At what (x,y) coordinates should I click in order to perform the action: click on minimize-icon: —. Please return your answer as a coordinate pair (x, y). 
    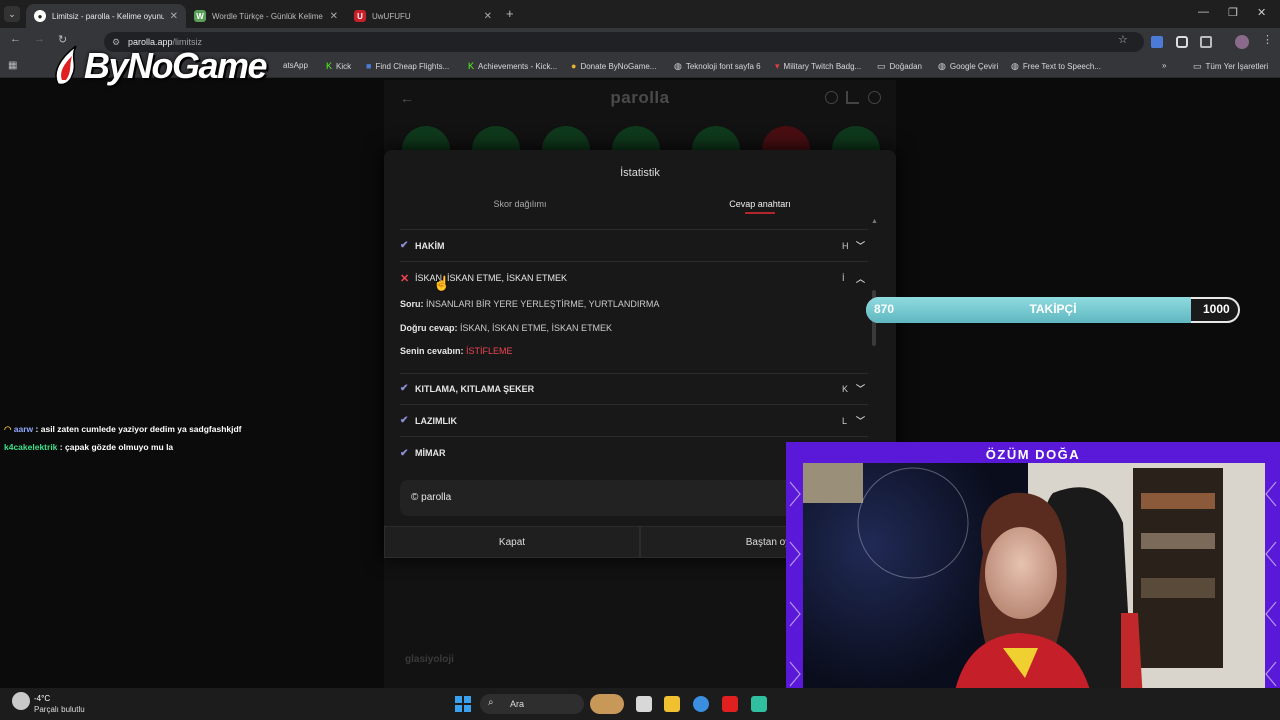
    Looking at the image, I should click on (1203, 12).